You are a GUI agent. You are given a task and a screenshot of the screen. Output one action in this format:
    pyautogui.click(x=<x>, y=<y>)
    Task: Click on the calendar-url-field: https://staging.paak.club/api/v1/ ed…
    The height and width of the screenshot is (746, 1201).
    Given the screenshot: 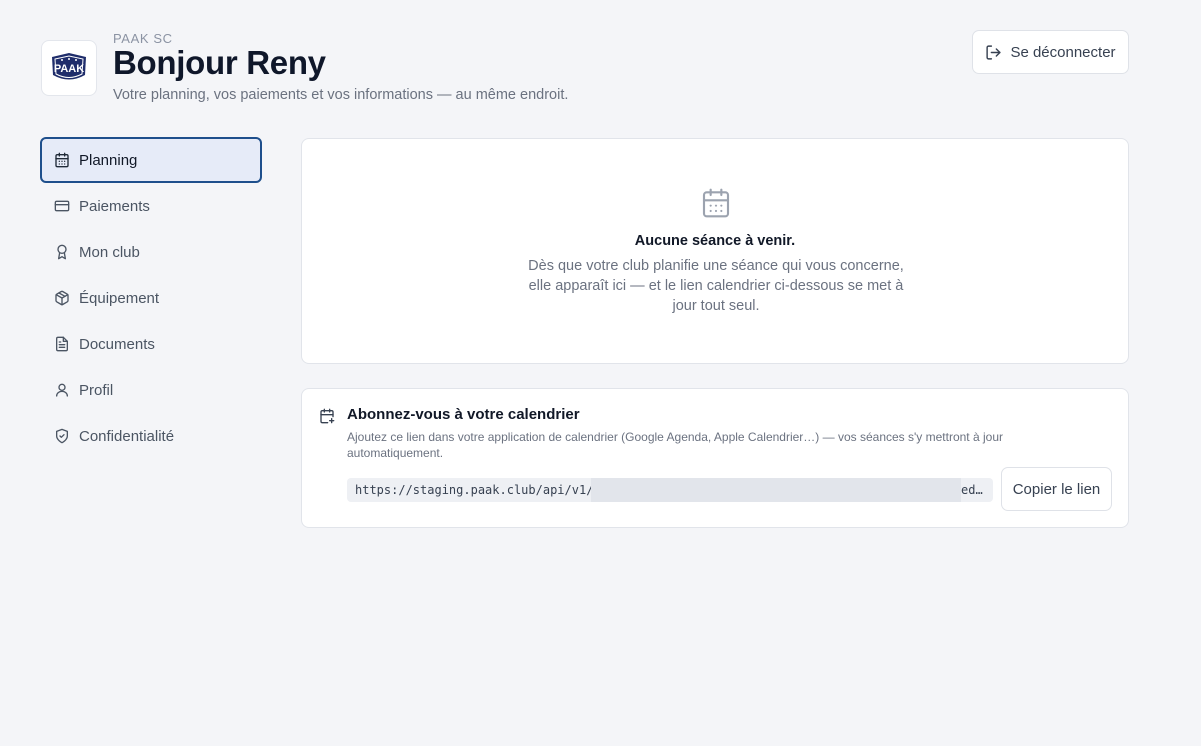 What is the action you would take?
    pyautogui.click(x=670, y=490)
    